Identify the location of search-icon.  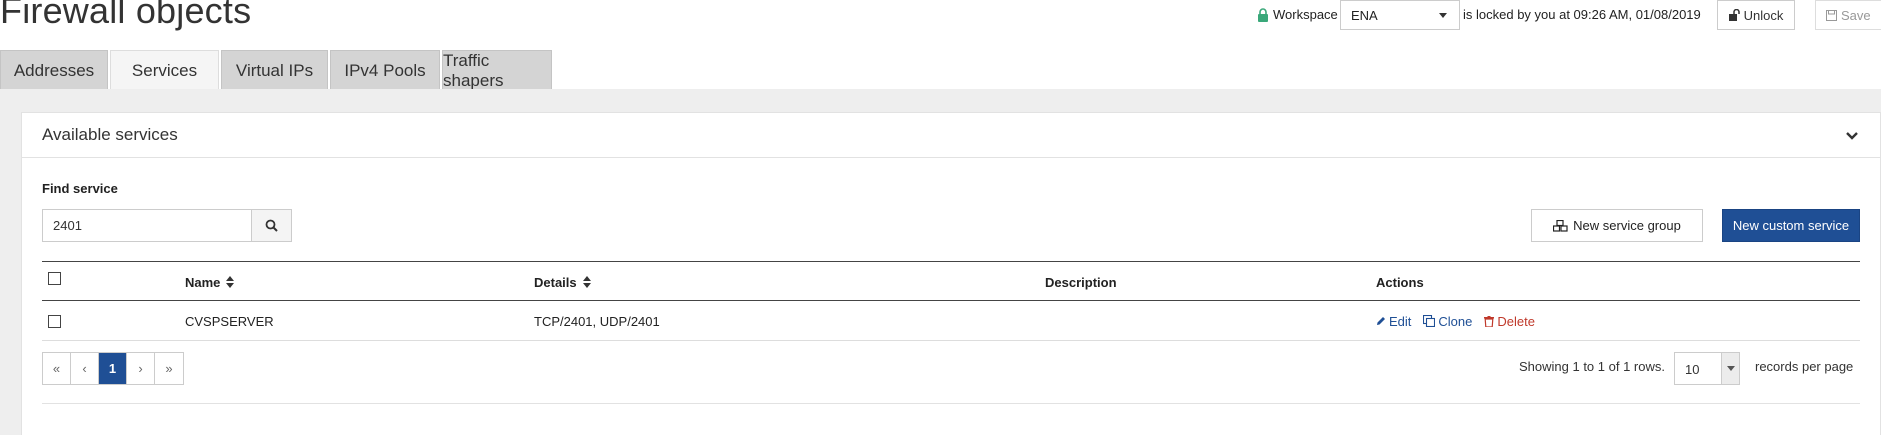
(271, 225).